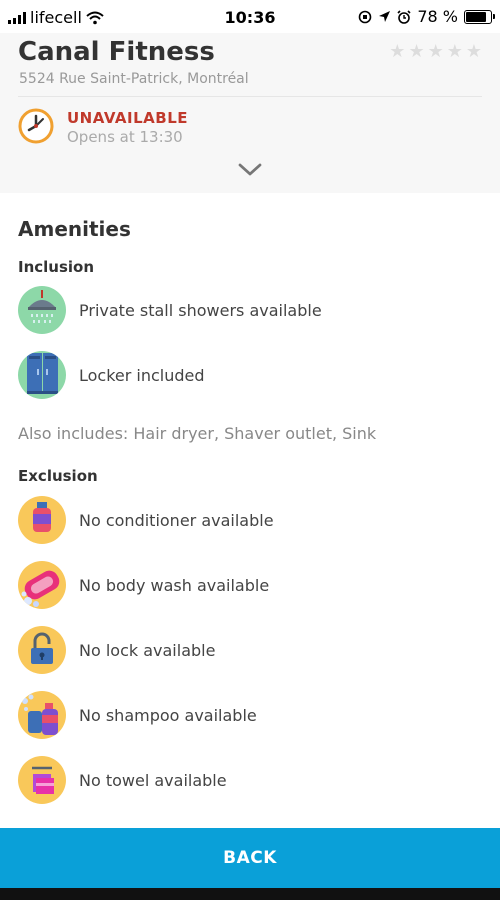 The width and height of the screenshot is (500, 900). I want to click on list-item: No towel available, so click(248, 780).